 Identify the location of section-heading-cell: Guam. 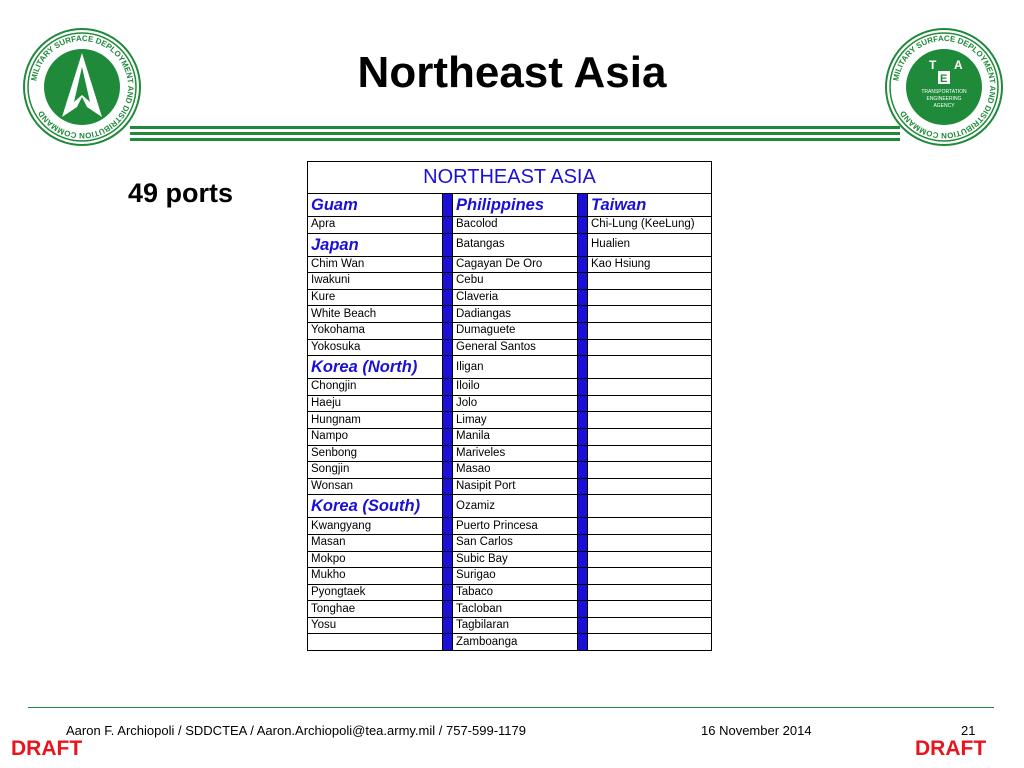
(375, 205).